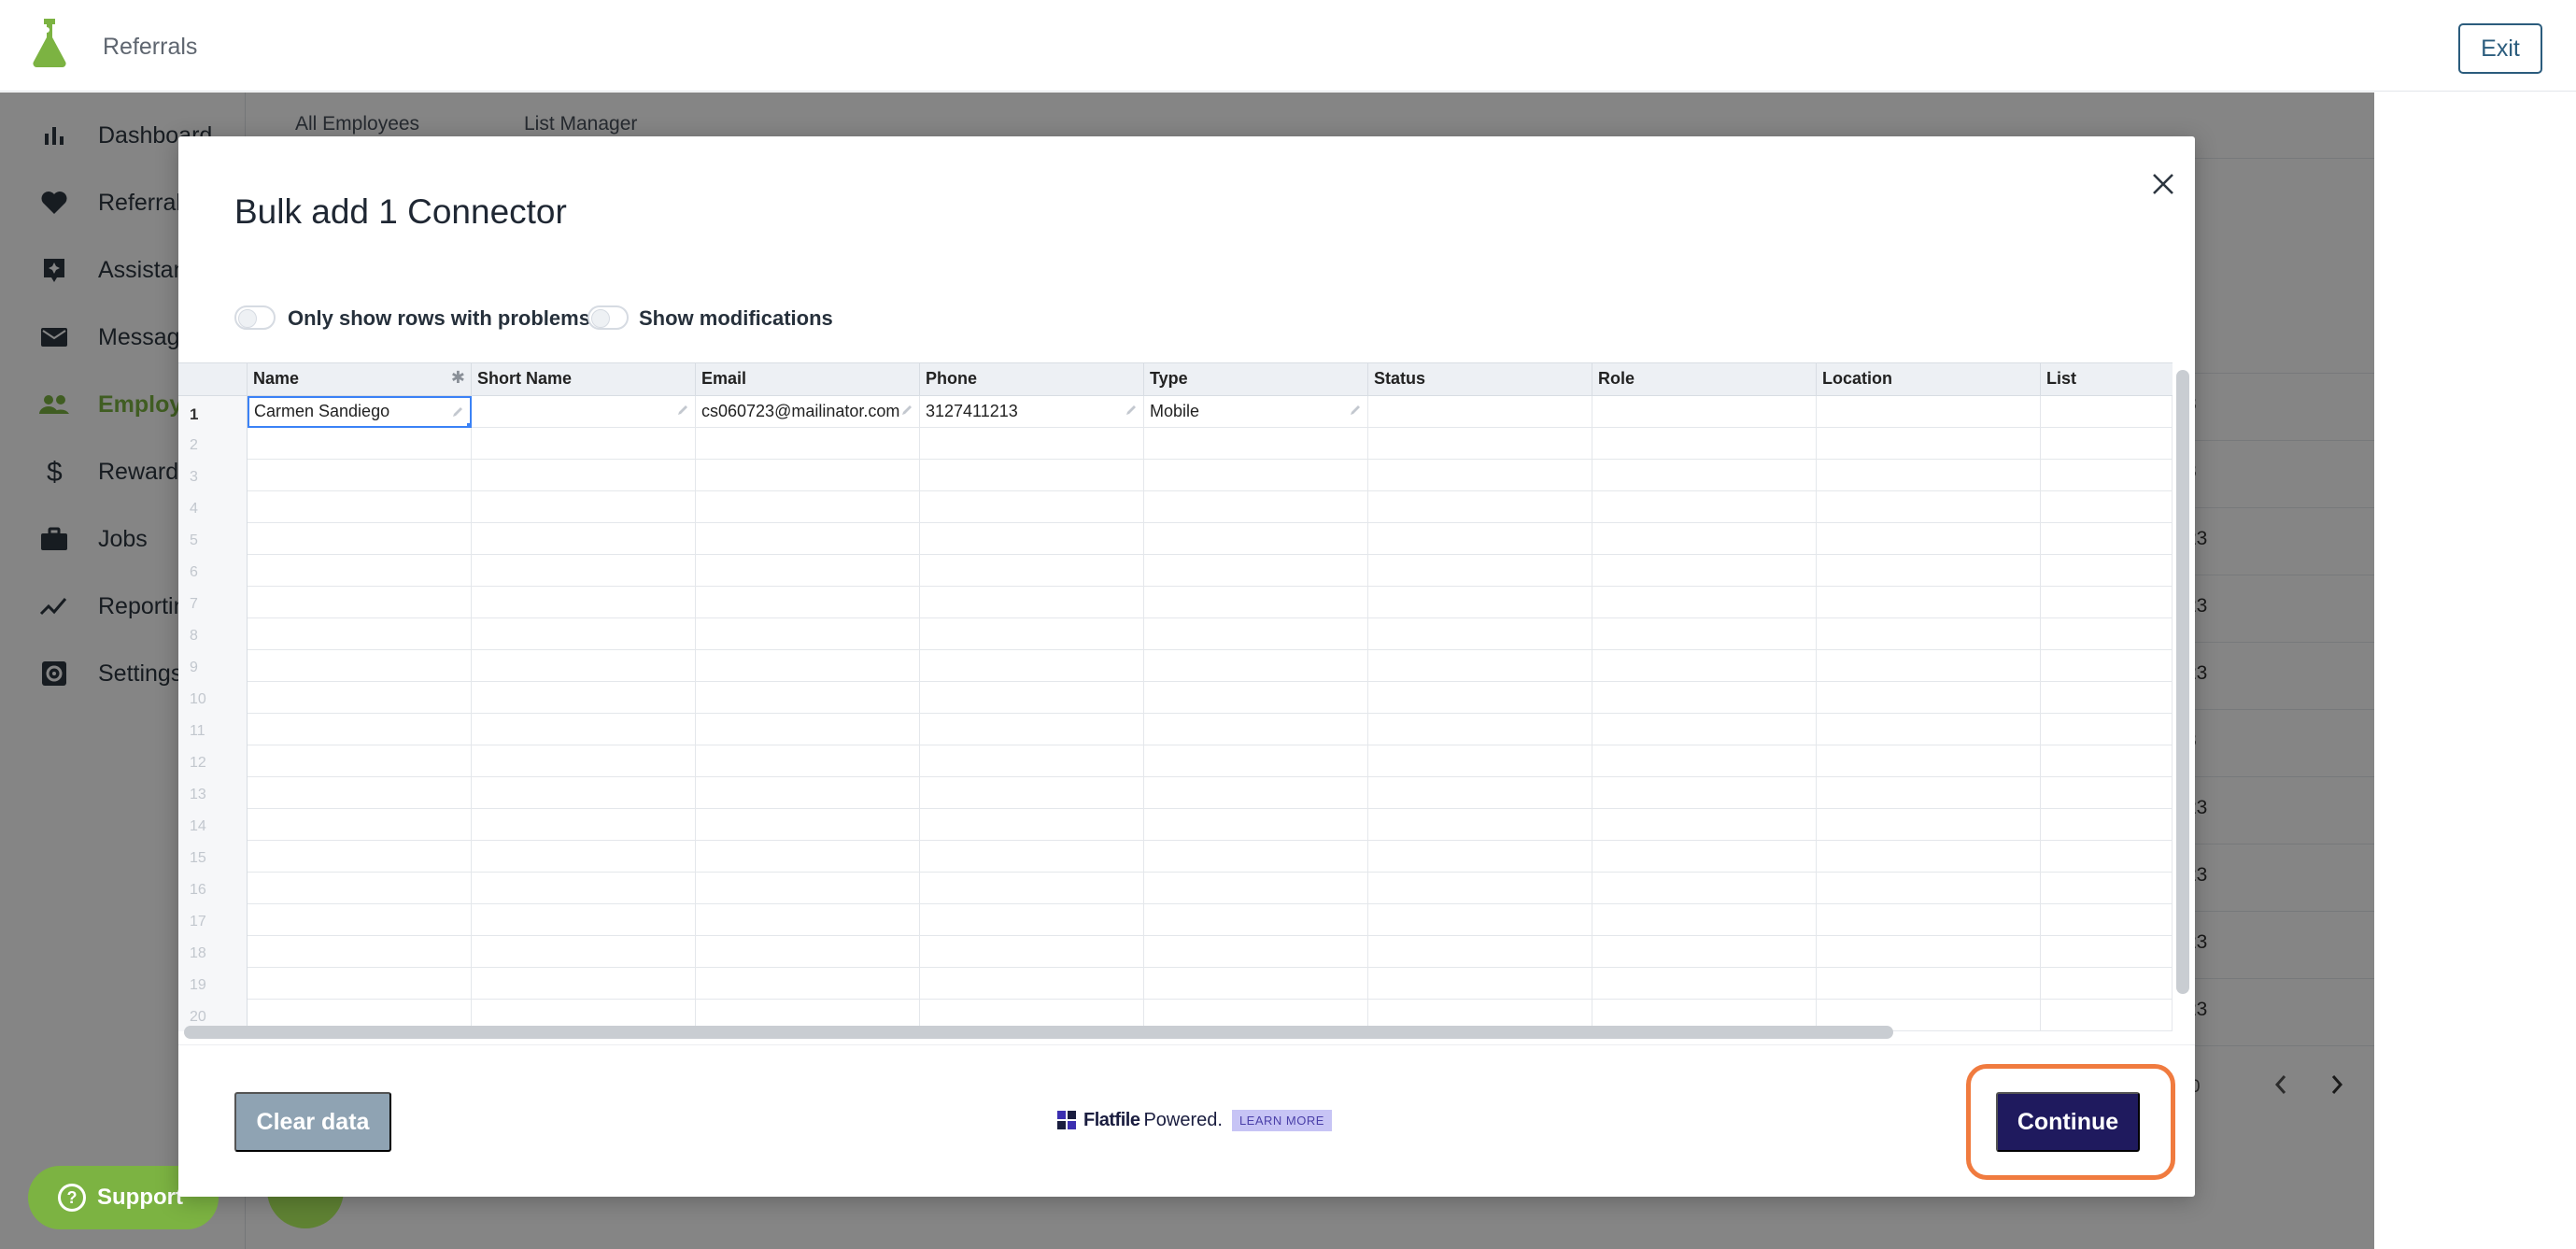 The height and width of the screenshot is (1249, 2576). Describe the element at coordinates (2068, 1122) in the screenshot. I see `continue-button: Continue` at that location.